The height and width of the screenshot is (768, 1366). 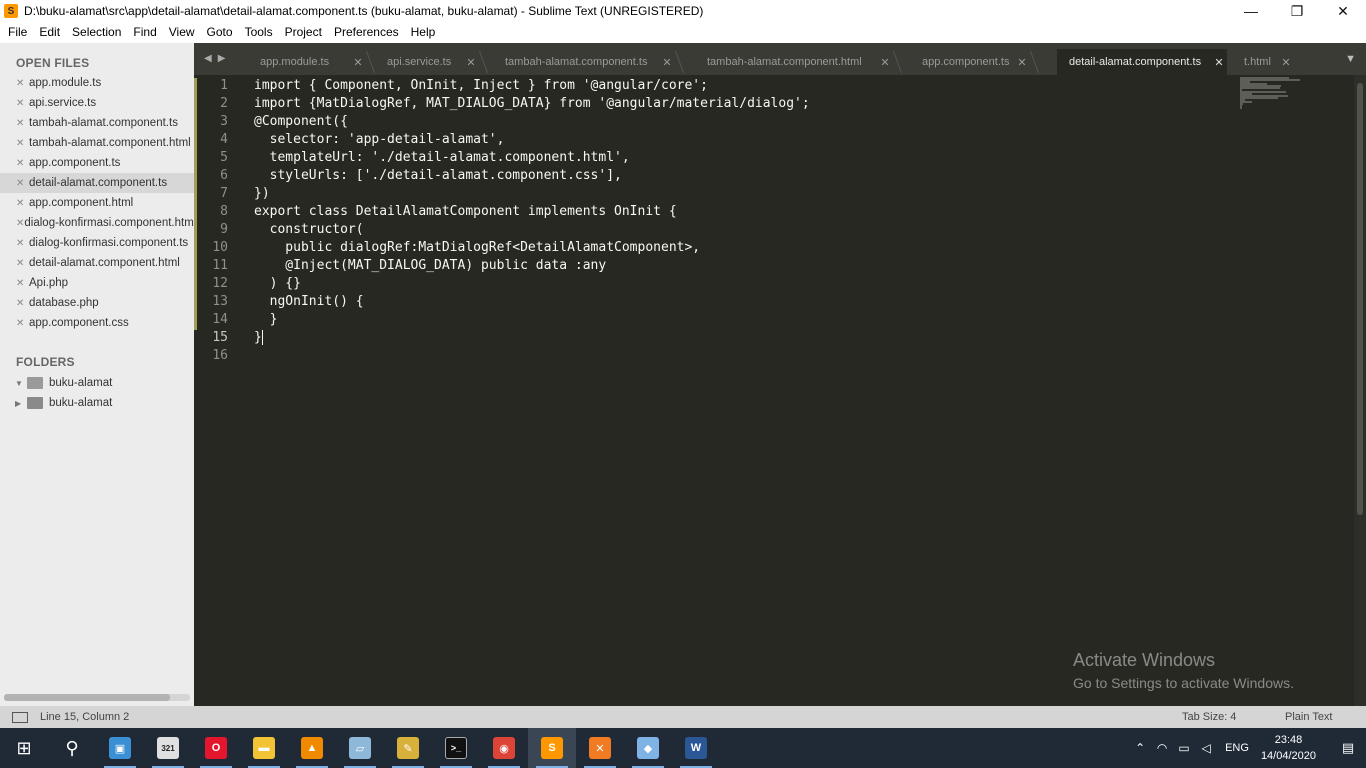 I want to click on sidebar-scroll-thumb, so click(x=87, y=697).